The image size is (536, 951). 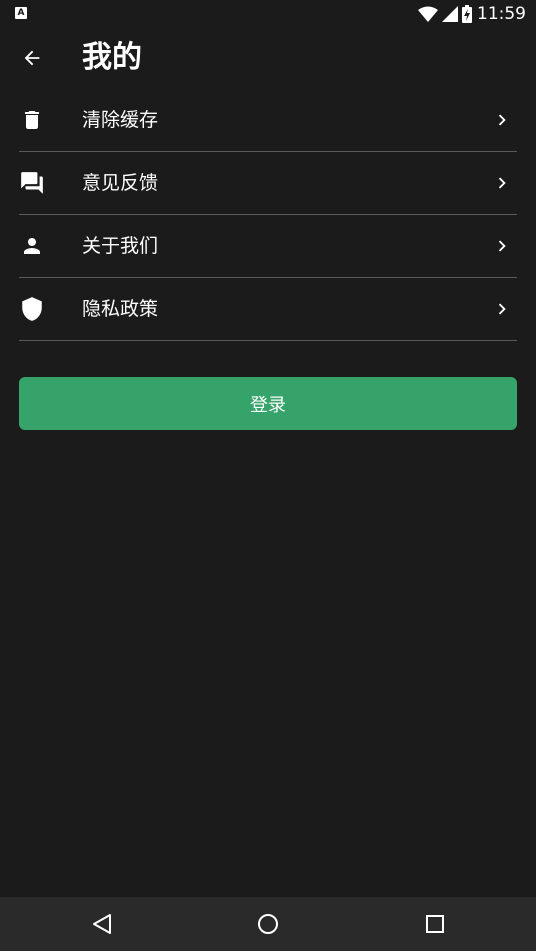 I want to click on wifi-icon, so click(x=428, y=14).